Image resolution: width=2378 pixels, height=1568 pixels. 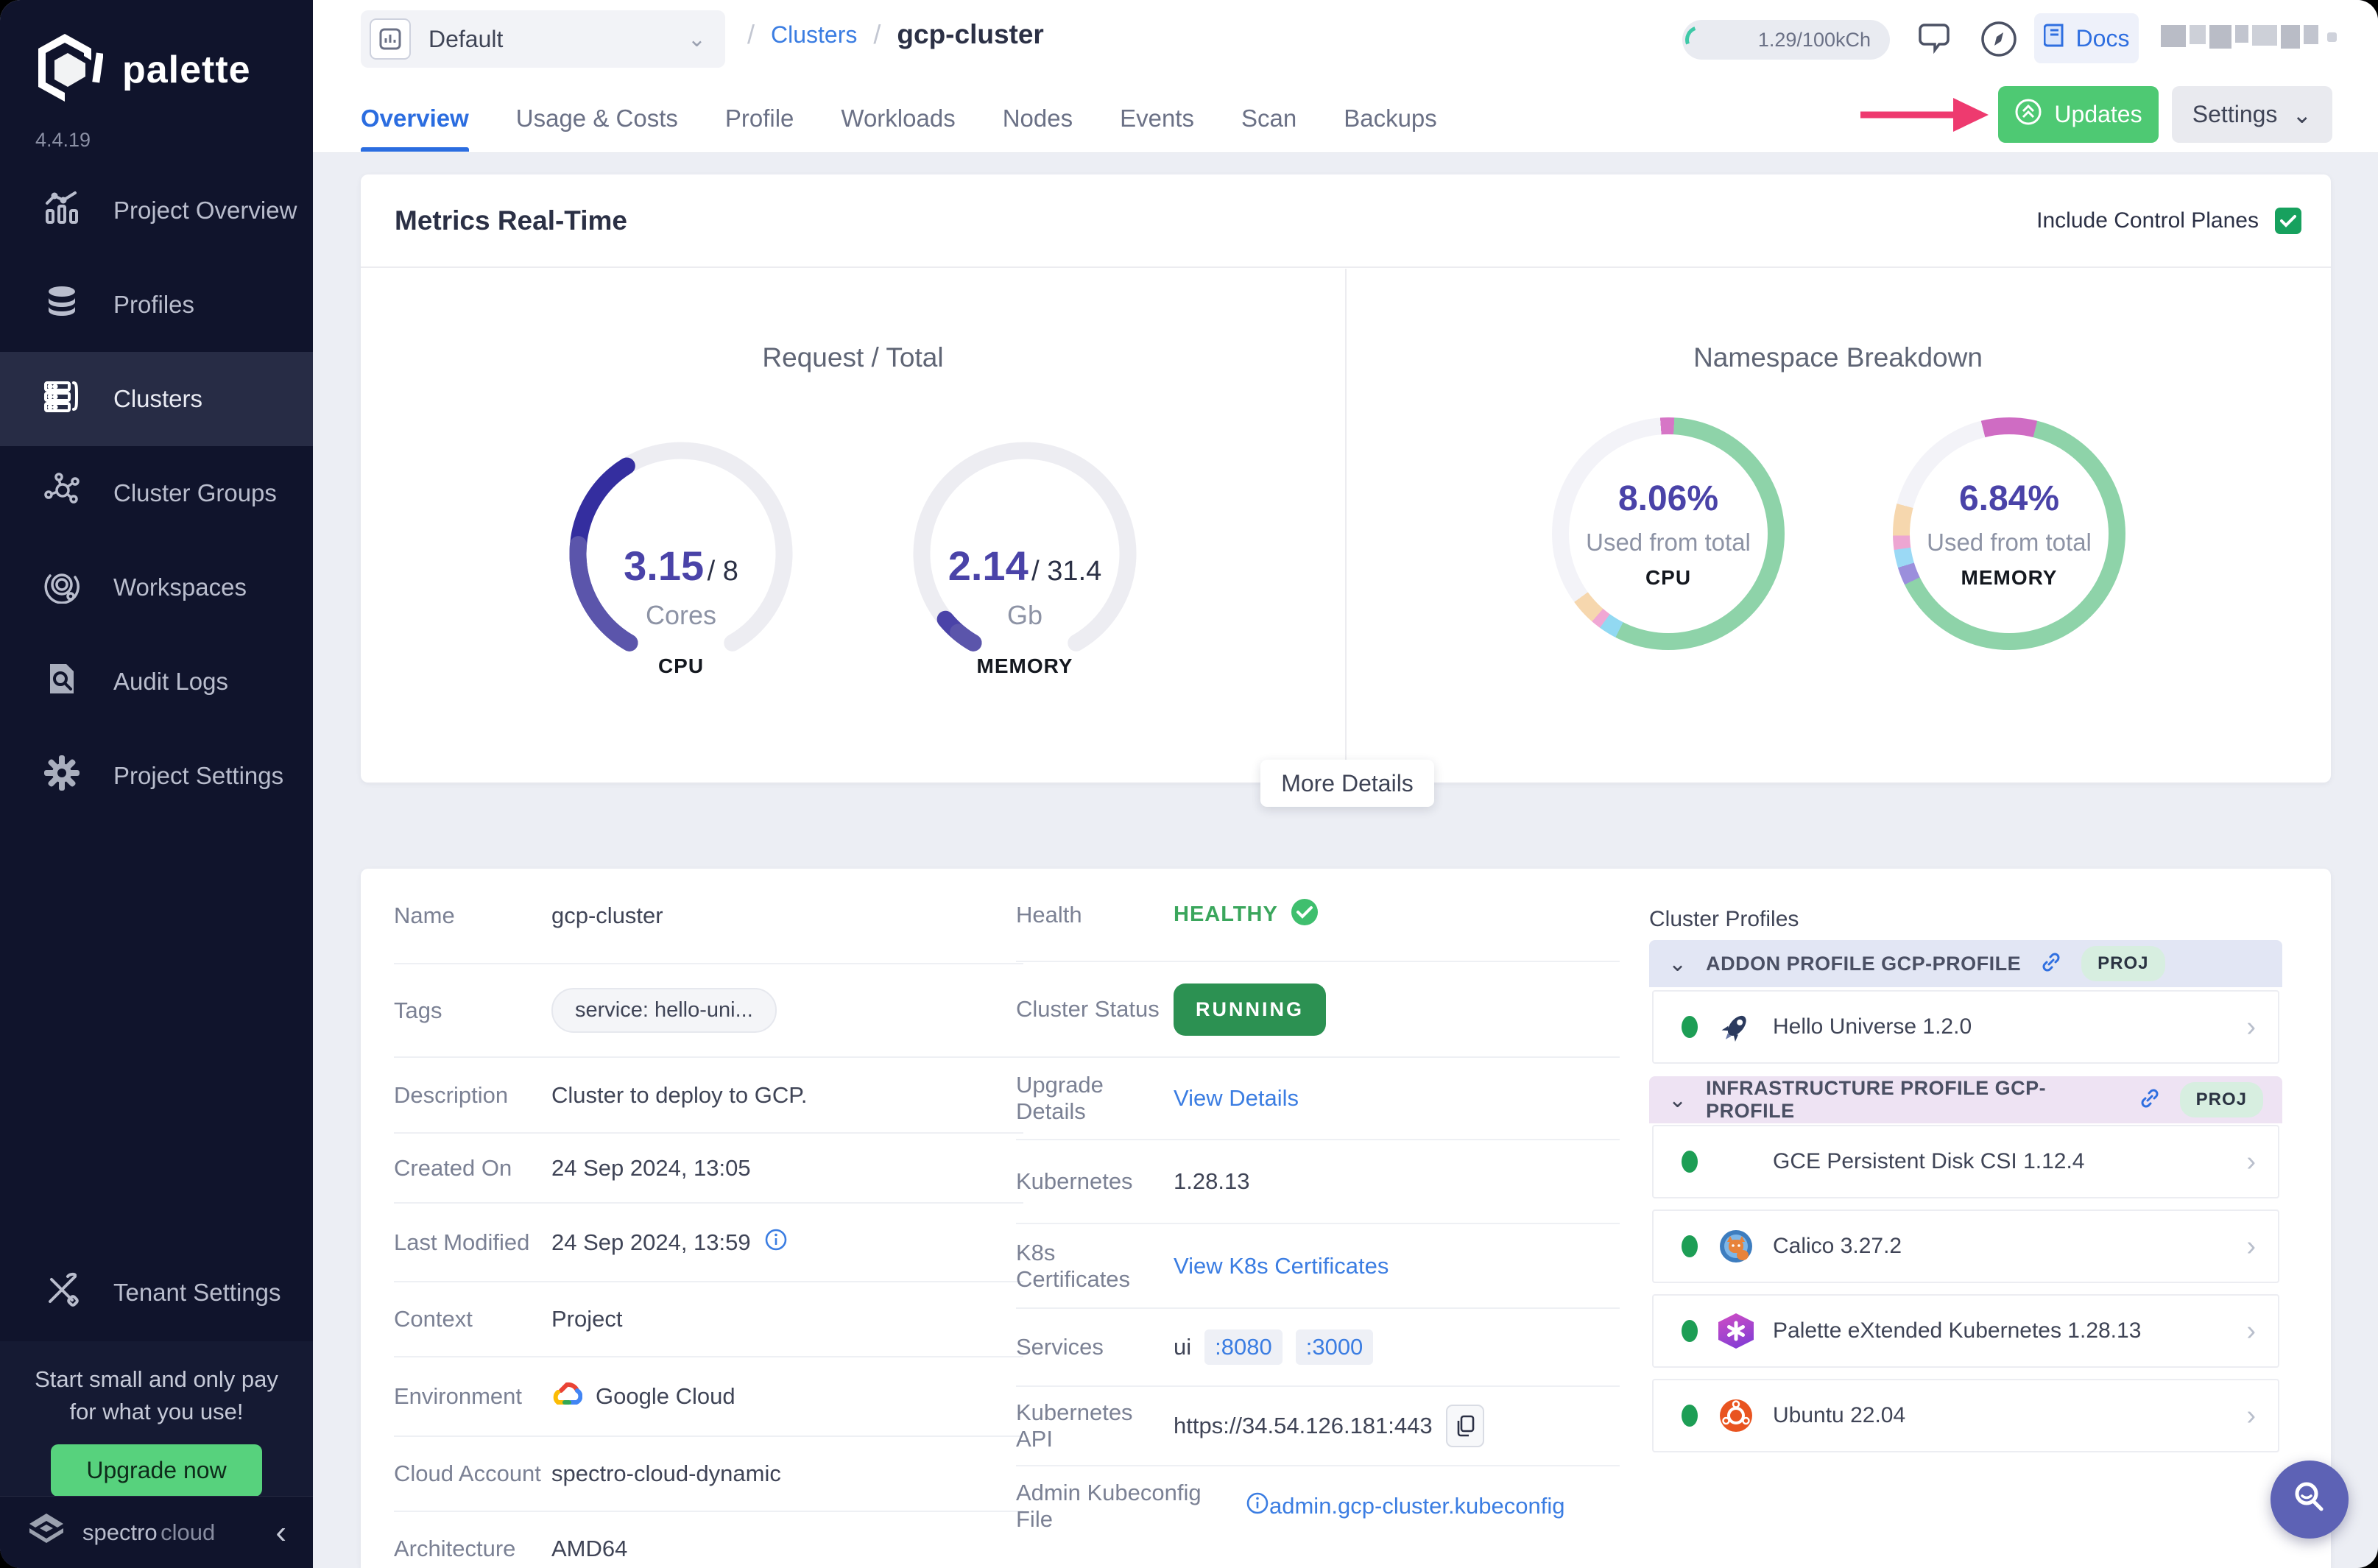 I want to click on tab-events: Events, so click(x=1157, y=128).